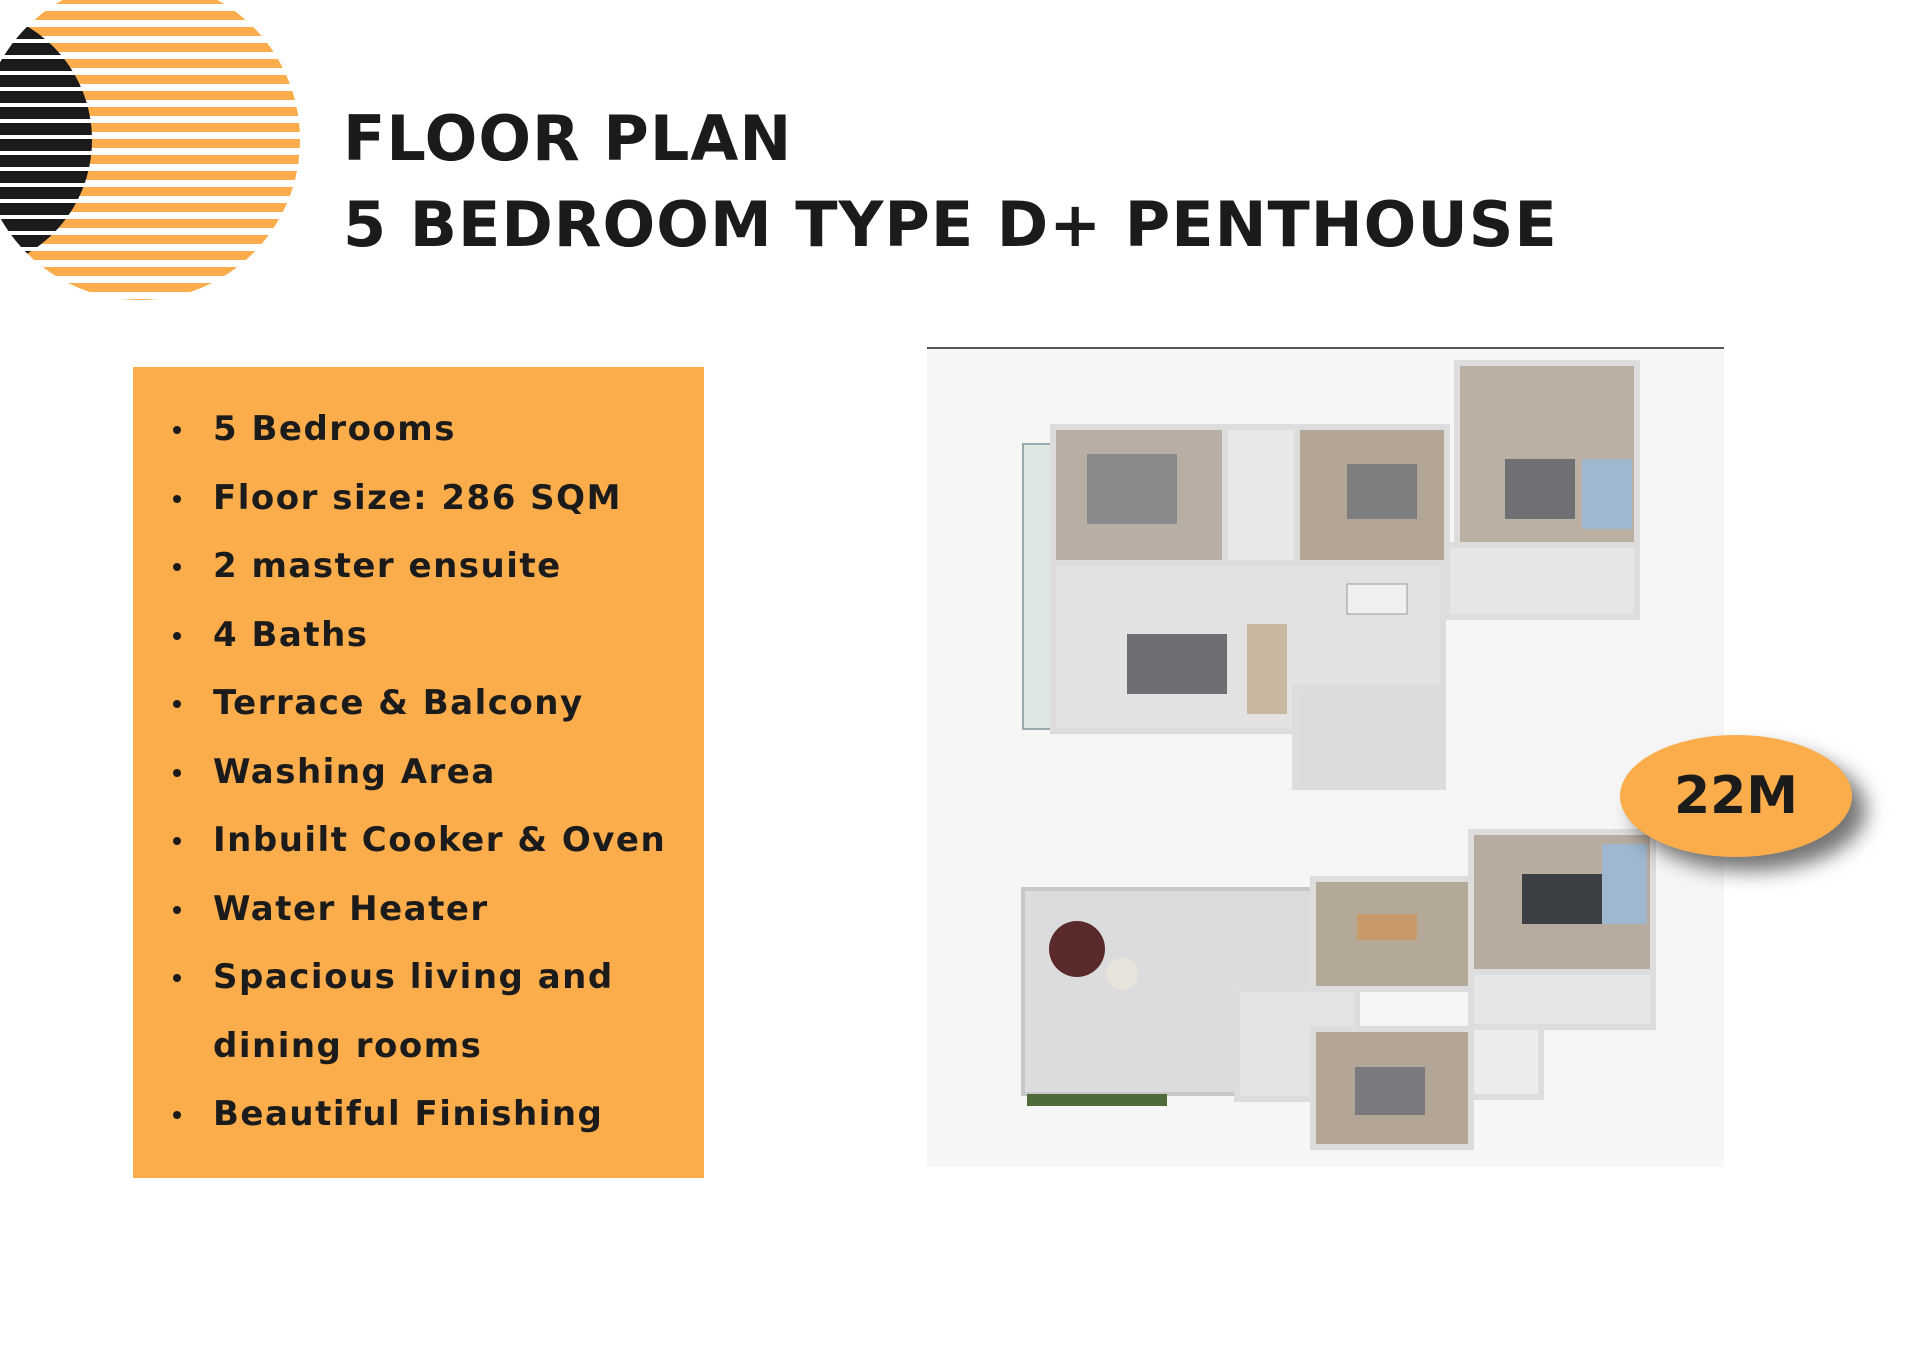  Describe the element at coordinates (431, 566) in the screenshot. I see `feature-item: 2 master ensuite` at that location.